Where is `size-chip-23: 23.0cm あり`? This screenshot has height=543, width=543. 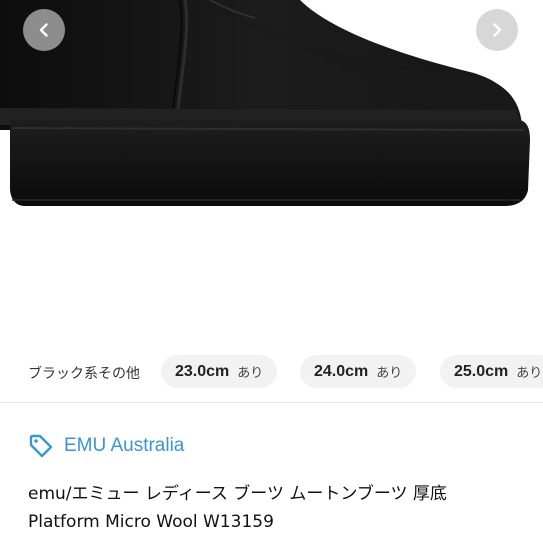
size-chip-23: 23.0cm あり is located at coordinates (219, 371).